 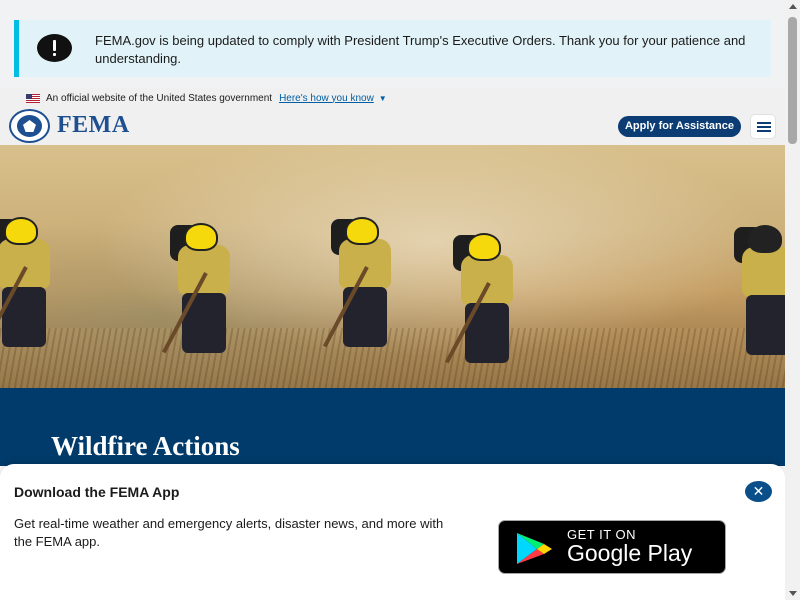 I want to click on site-header: FEMA Apply for Assistance, so click(x=392, y=126).